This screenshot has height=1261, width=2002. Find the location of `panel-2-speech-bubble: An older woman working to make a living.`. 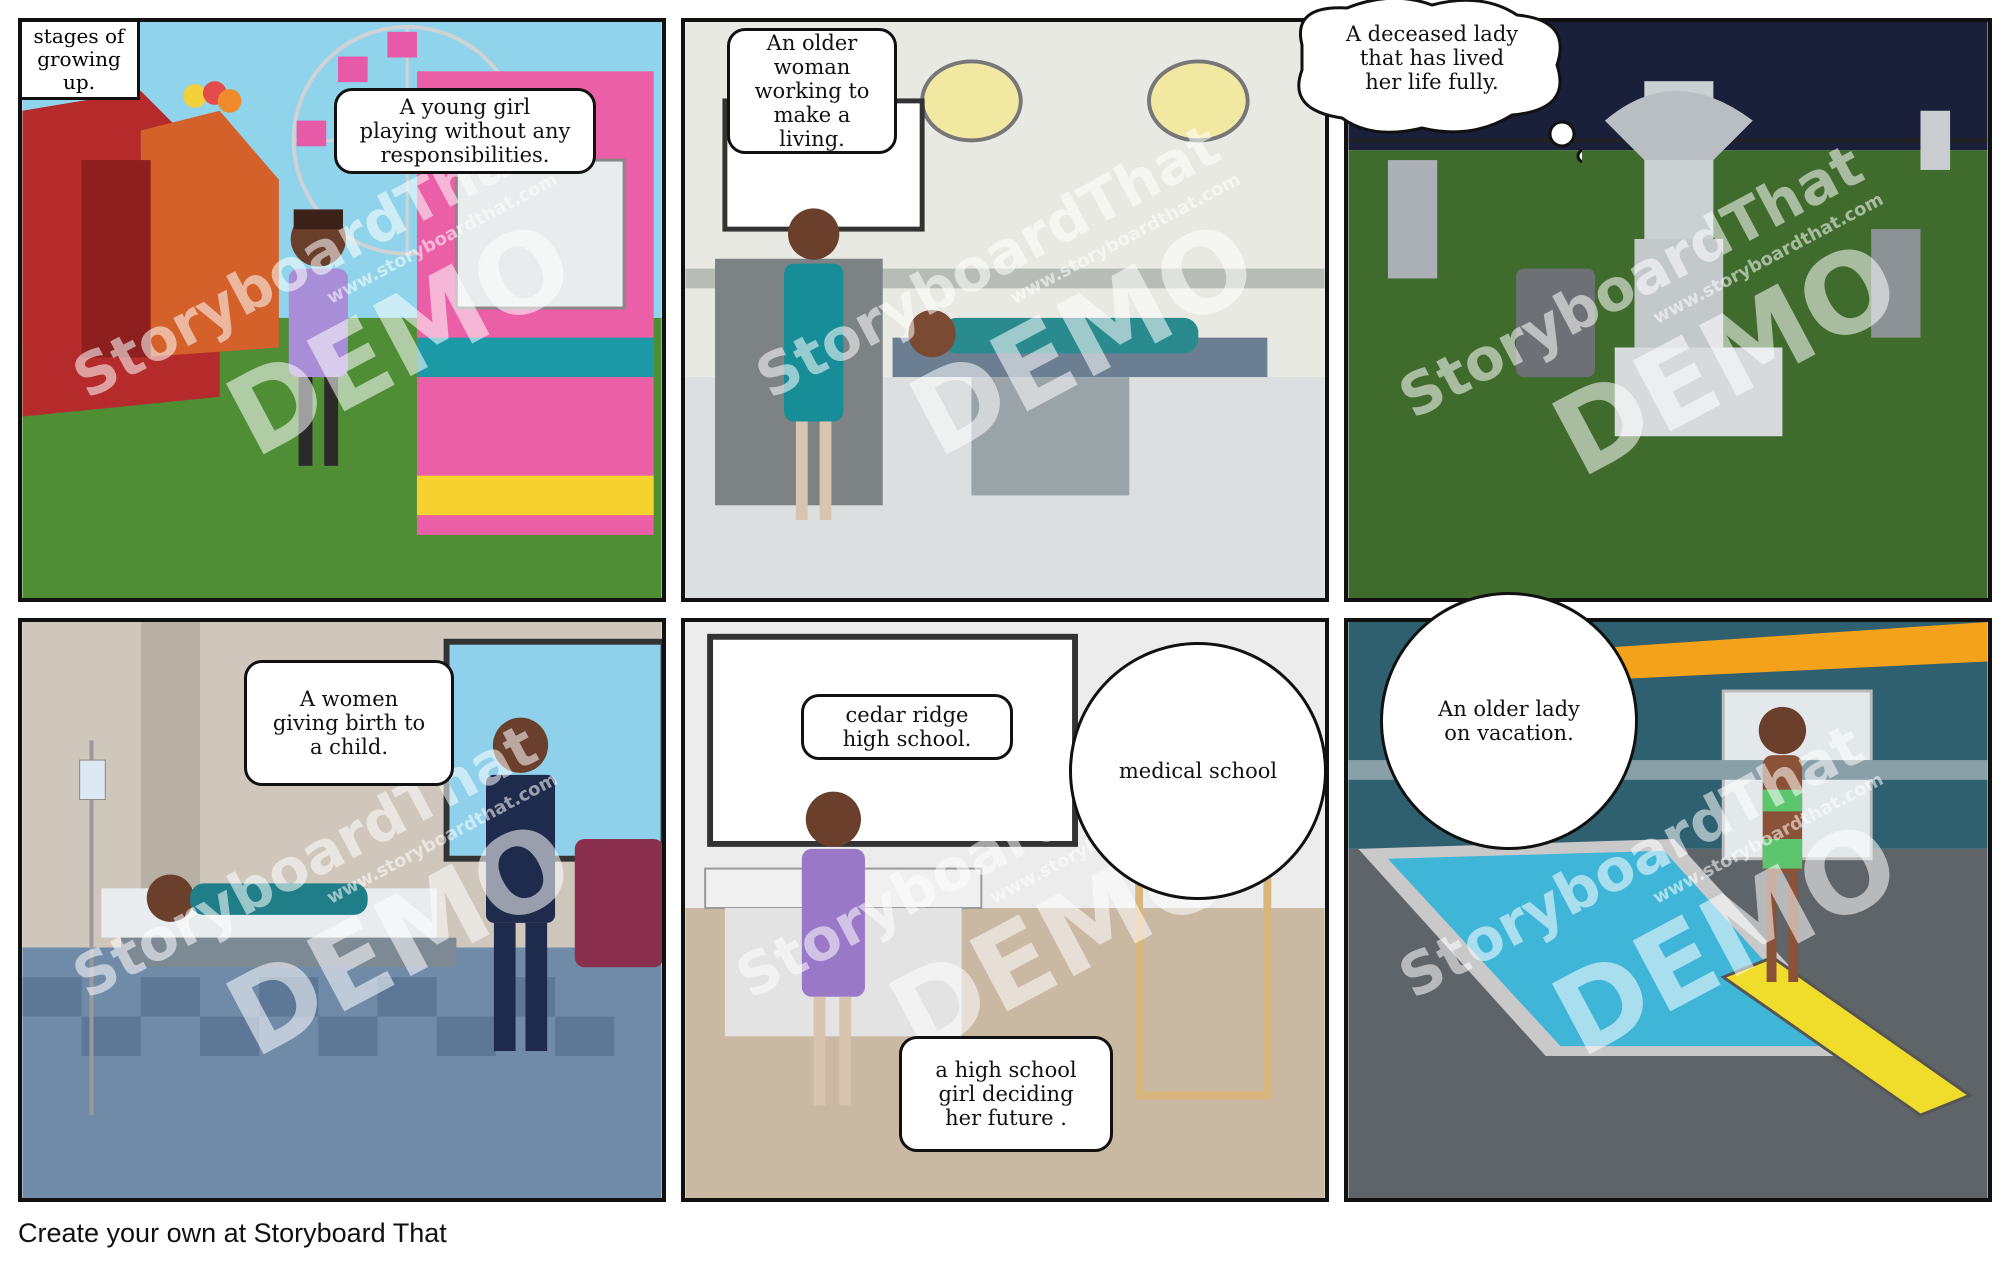

panel-2-speech-bubble: An older woman working to make a living. is located at coordinates (812, 91).